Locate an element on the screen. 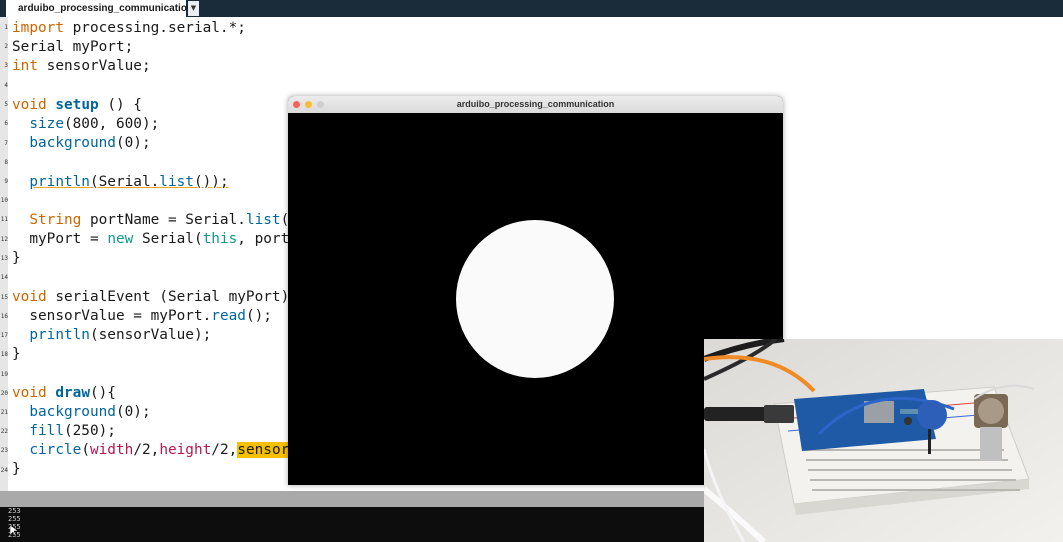 The image size is (1063, 542). line-number: 4 is located at coordinates (6, 85).